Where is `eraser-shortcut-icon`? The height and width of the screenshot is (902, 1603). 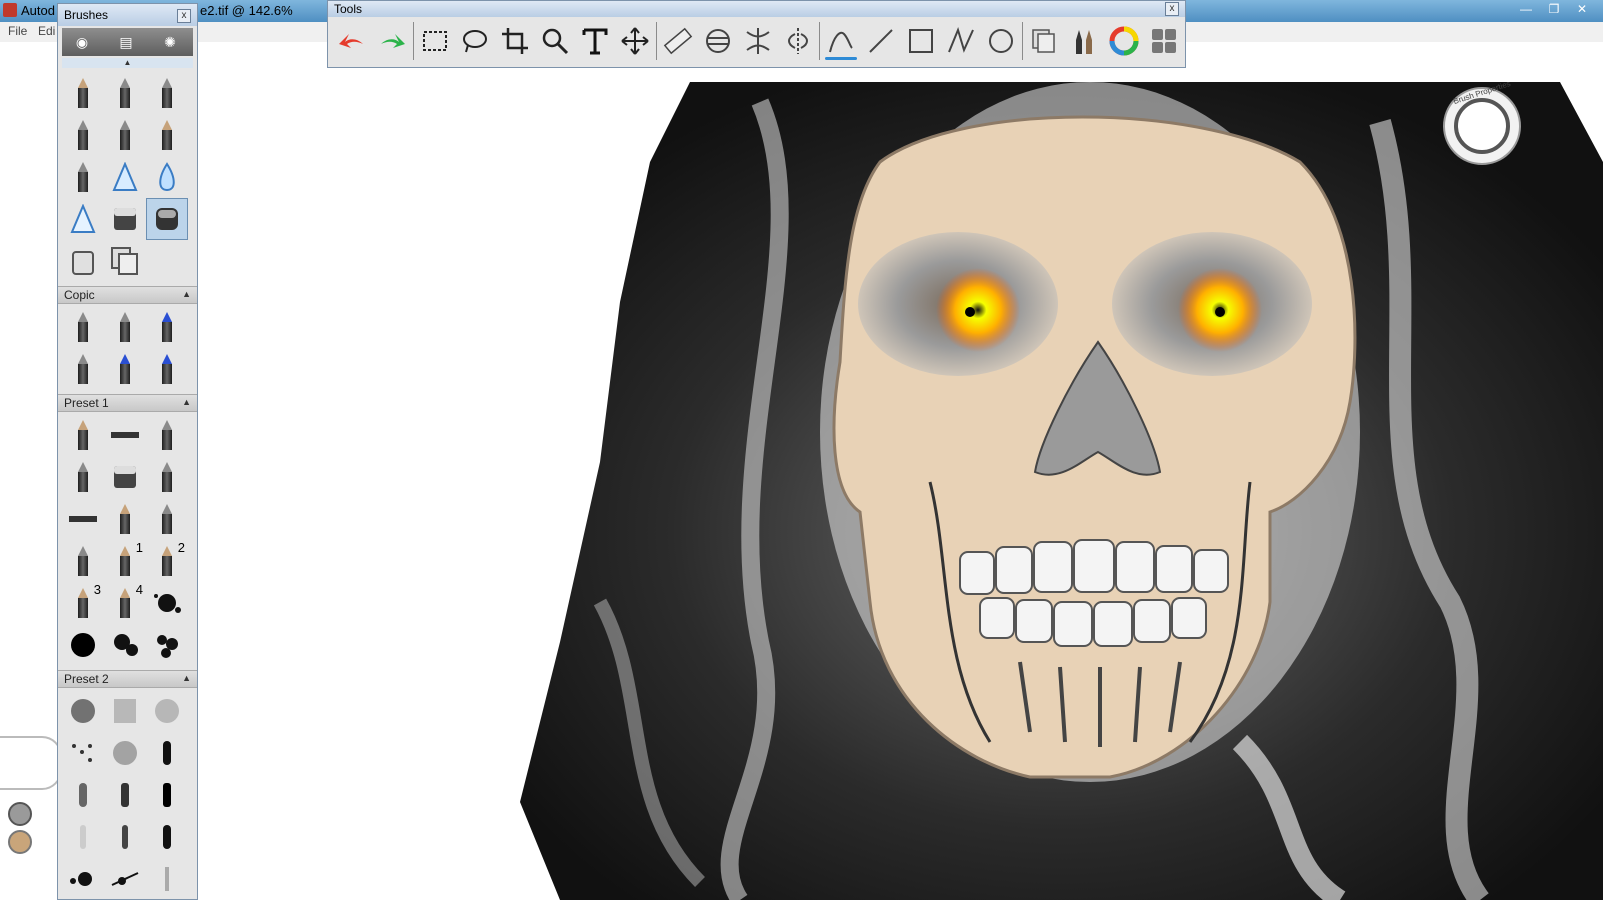 eraser-shortcut-icon is located at coordinates (20, 814).